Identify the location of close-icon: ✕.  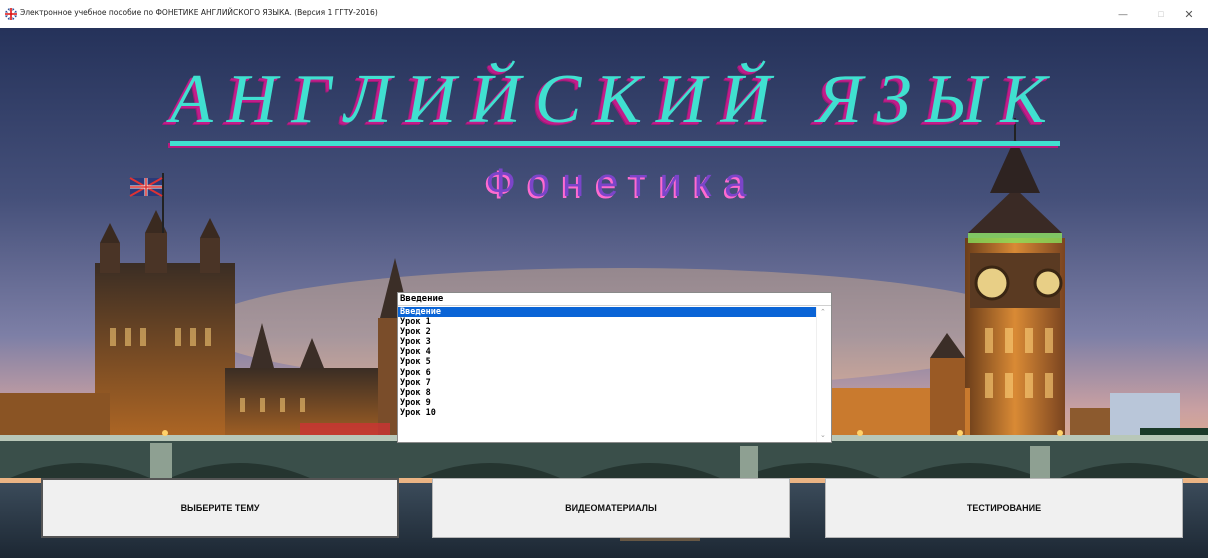
(1189, 14).